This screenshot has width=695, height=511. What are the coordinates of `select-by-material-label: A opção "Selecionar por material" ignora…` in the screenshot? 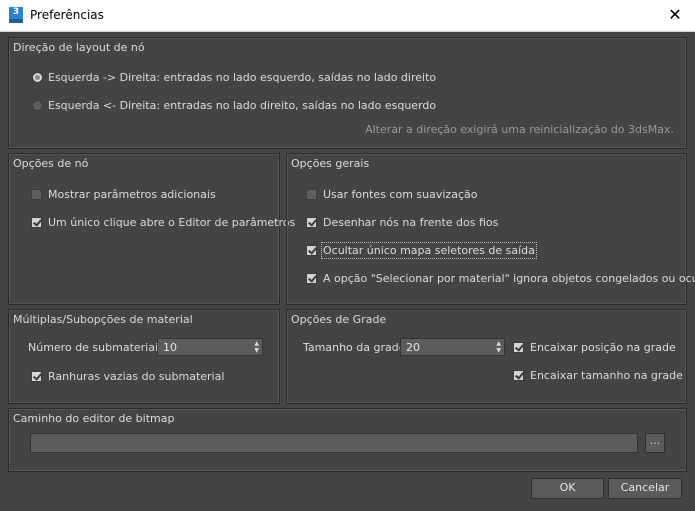 It's located at (509, 278).